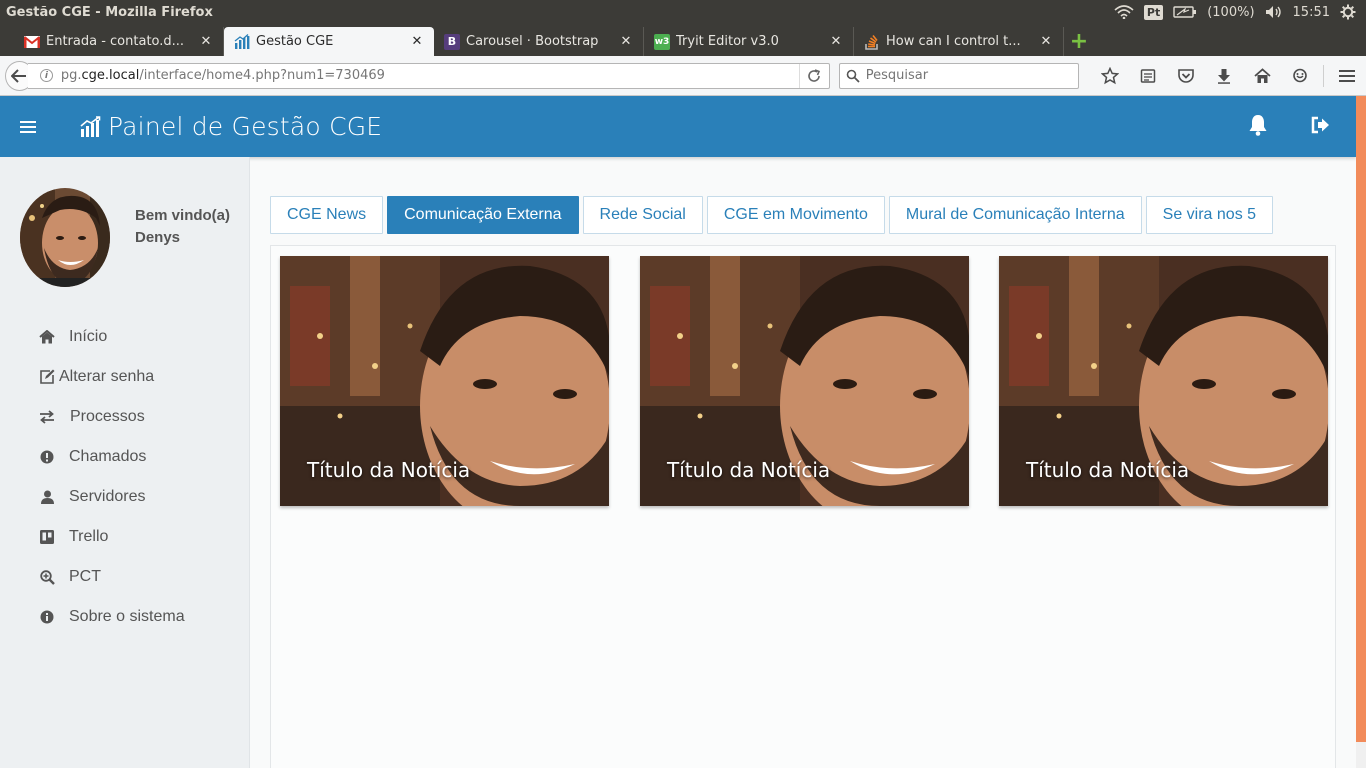 The height and width of the screenshot is (768, 1366). Describe the element at coordinates (47, 377) in the screenshot. I see `edit-icon` at that location.